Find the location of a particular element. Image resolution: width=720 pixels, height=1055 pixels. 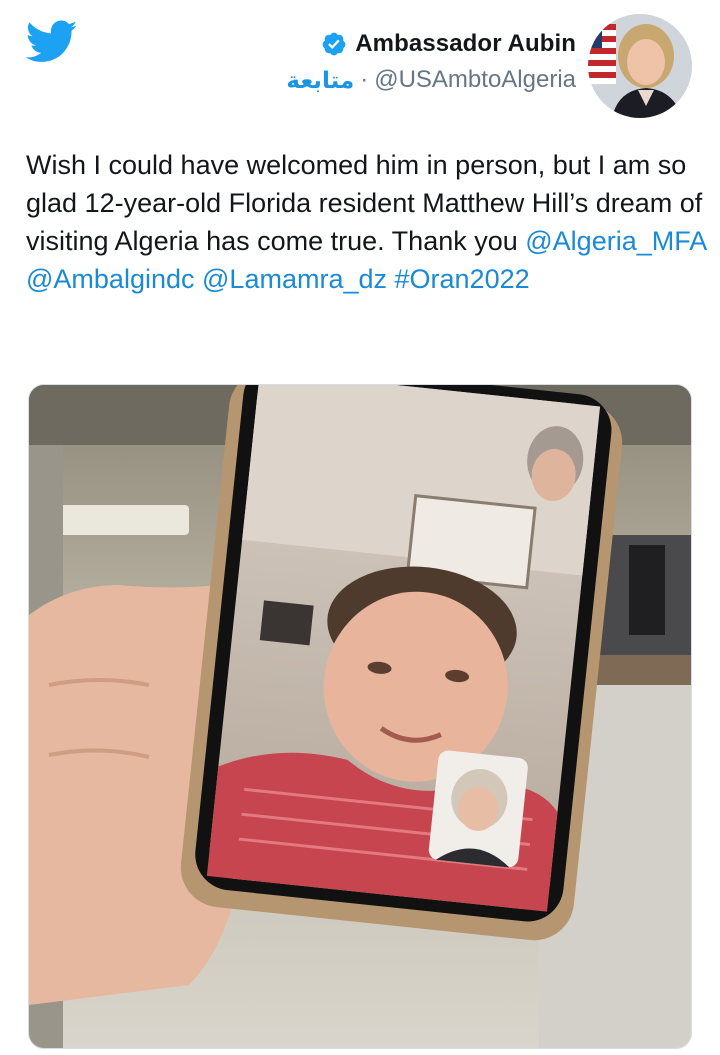

author-display-name: Ambassador Aubin is located at coordinates (465, 44).